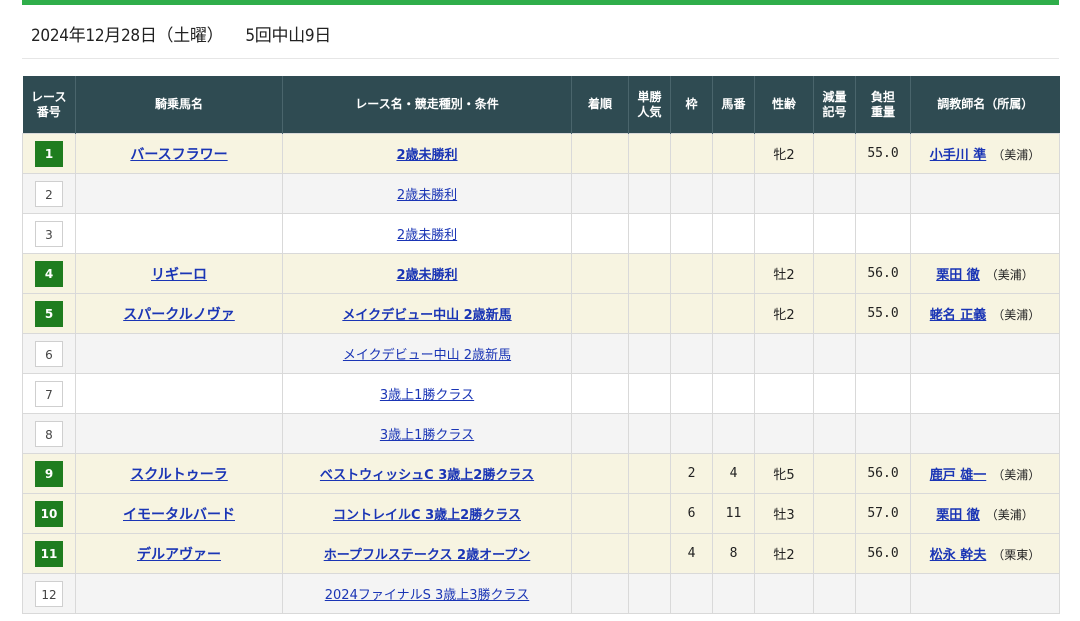  I want to click on race-cell: ホープフルステークス 2歳オープン, so click(427, 553).